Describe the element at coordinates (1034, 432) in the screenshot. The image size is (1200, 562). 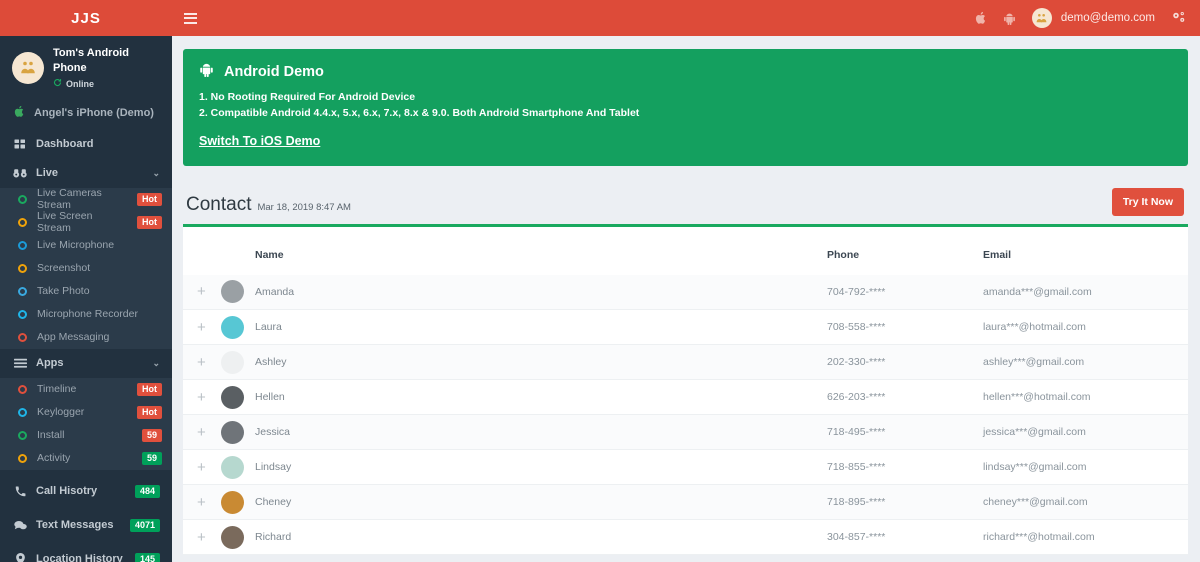
I see `contact-email: jessica***@gmail.com` at that location.